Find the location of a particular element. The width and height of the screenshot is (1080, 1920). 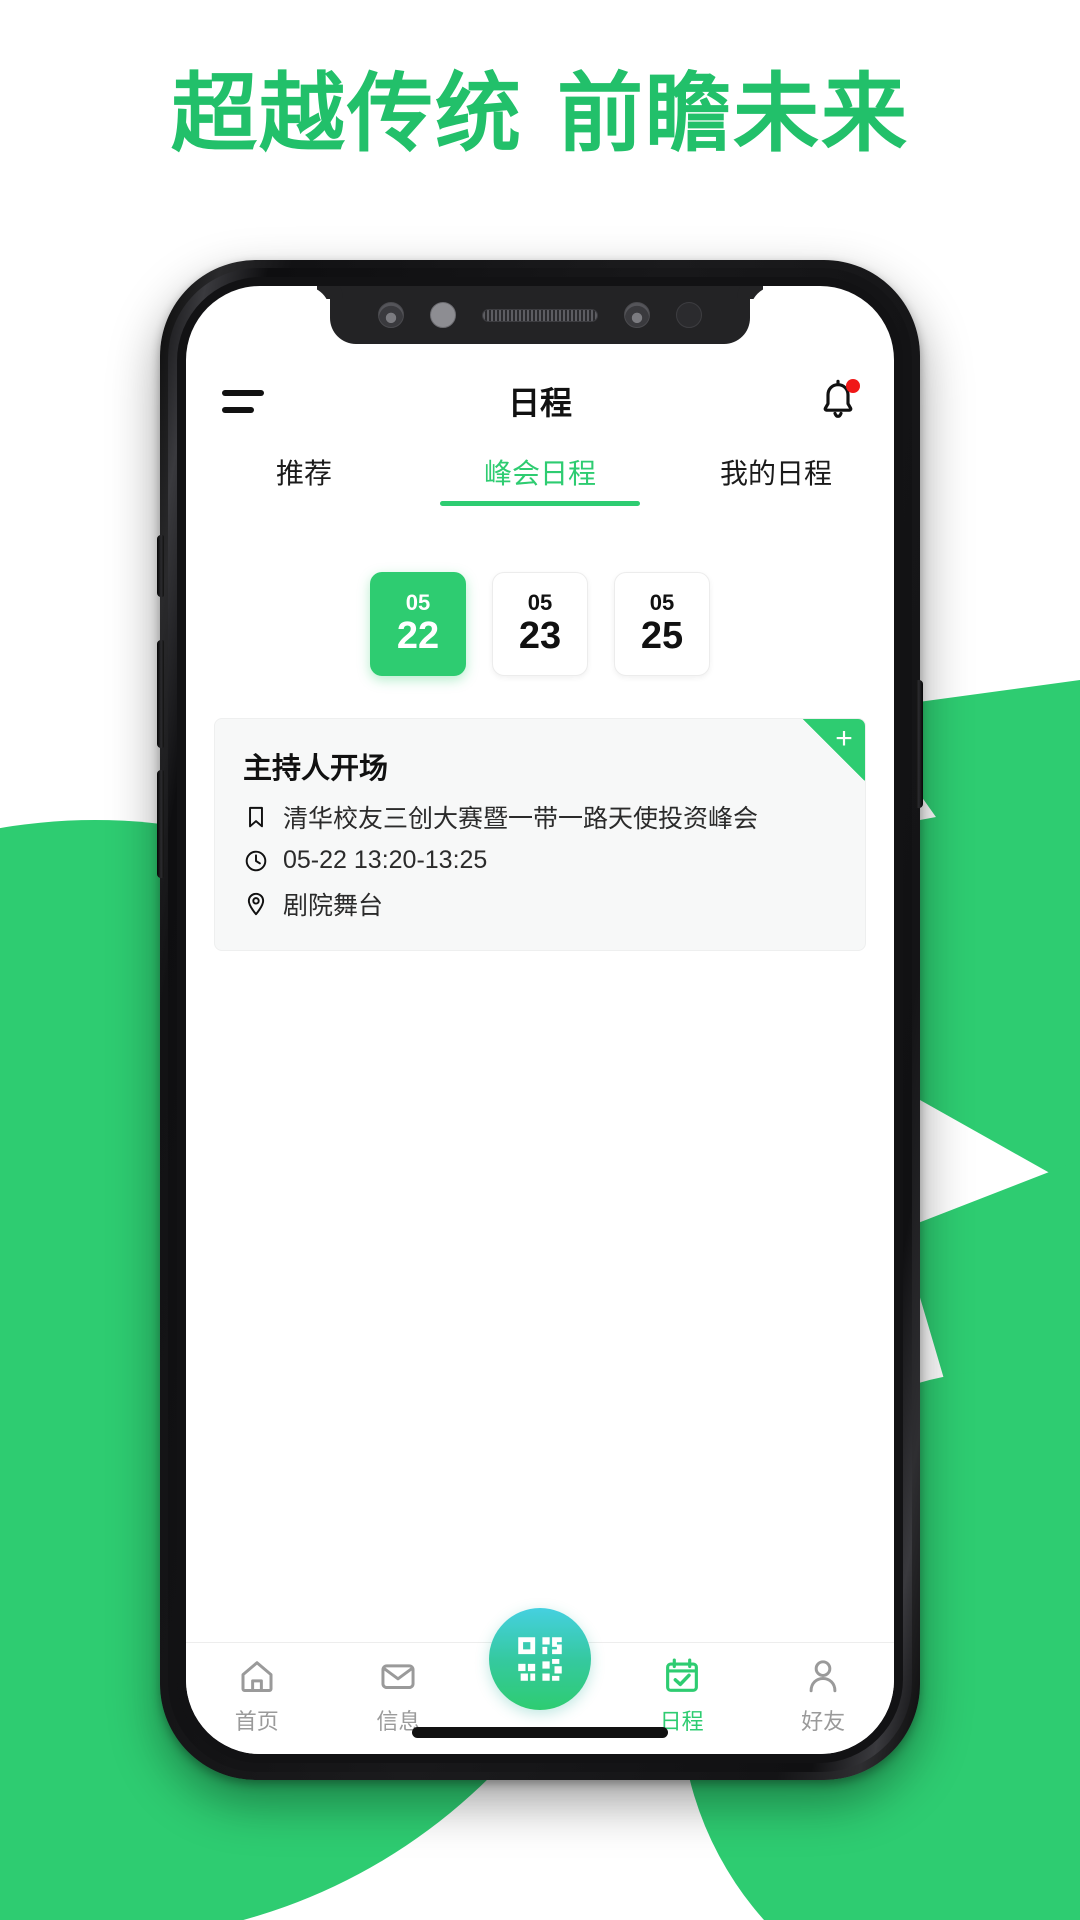

phone-notch is located at coordinates (540, 315).